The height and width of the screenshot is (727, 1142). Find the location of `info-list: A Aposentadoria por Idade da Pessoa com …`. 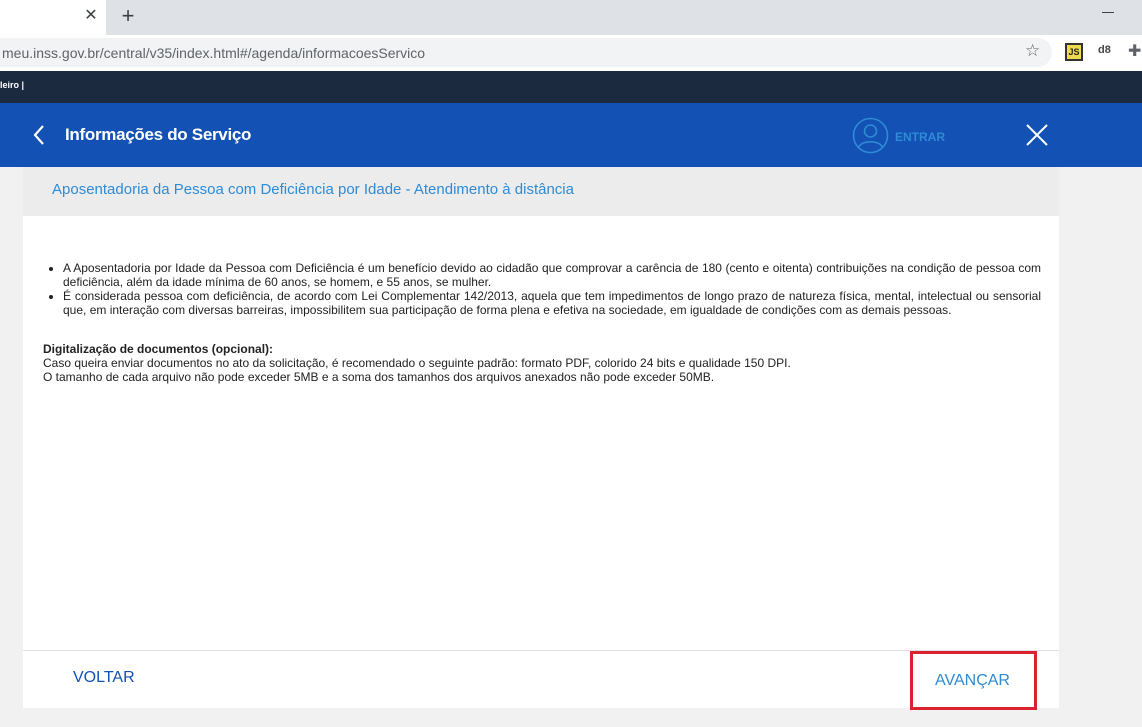

info-list: A Aposentadoria por Idade da Pessoa com … is located at coordinates (552, 289).